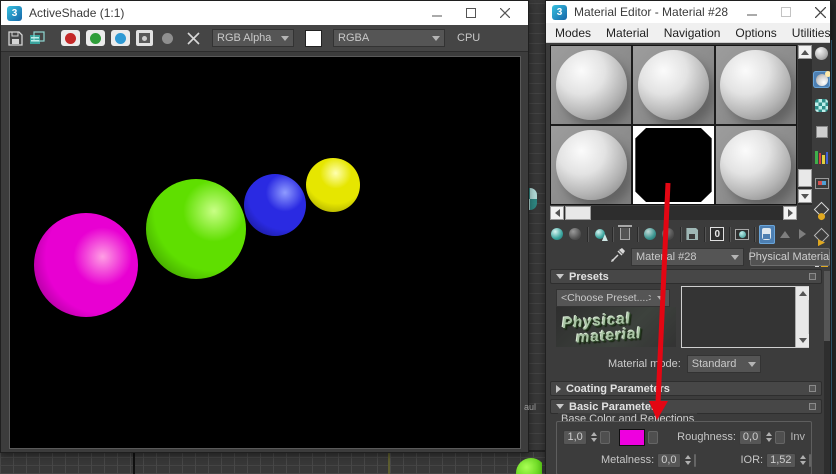 The height and width of the screenshot is (474, 836). I want to click on scroll-right-icon, so click(790, 213).